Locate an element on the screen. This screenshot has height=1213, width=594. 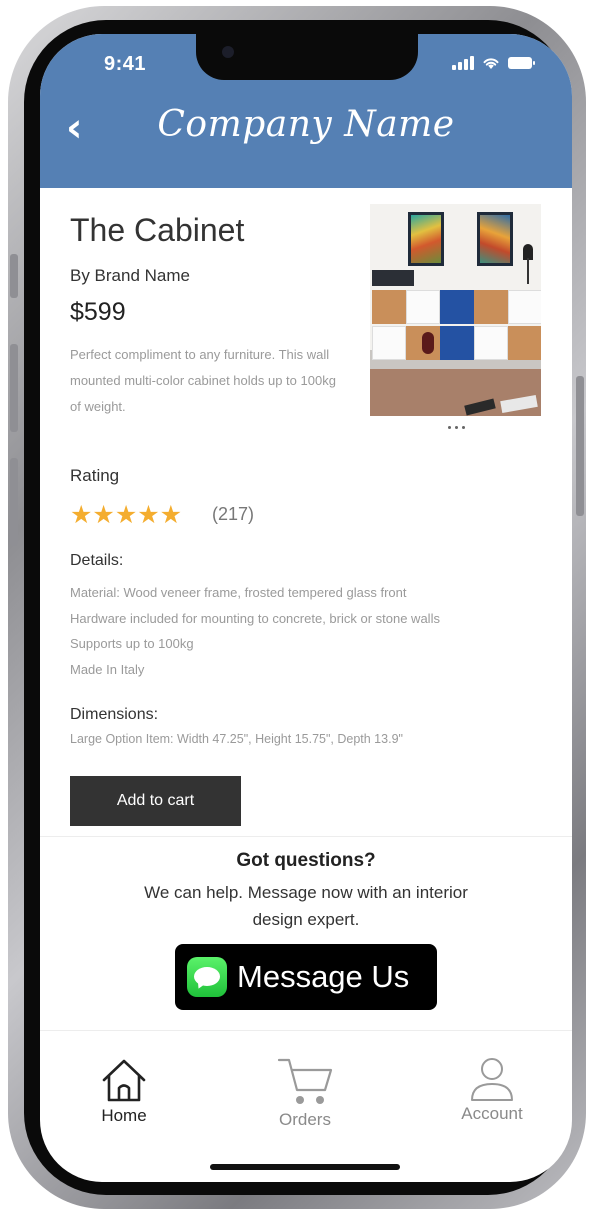
product-image is located at coordinates (455, 310).